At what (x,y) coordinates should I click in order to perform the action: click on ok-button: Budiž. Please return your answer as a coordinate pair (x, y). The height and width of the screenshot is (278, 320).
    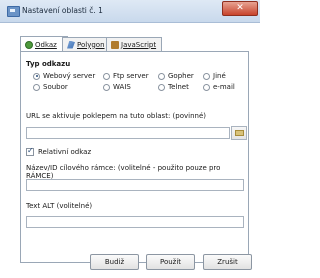
    Looking at the image, I should click on (114, 262).